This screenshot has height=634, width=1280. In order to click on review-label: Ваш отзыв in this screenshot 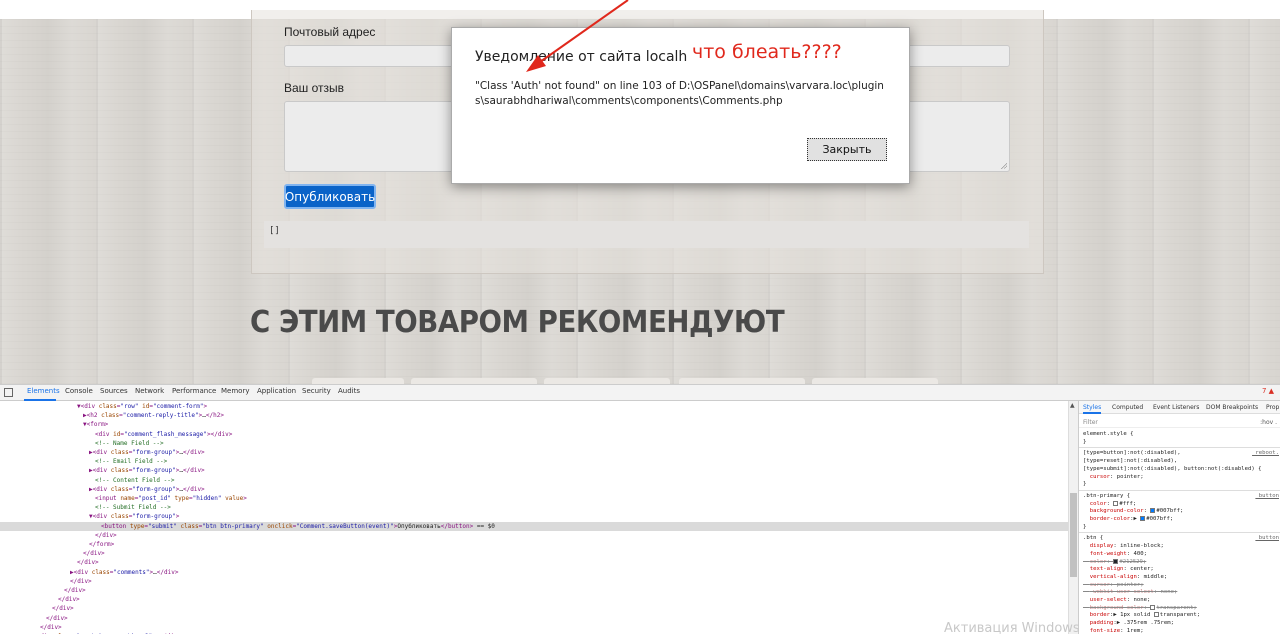, I will do `click(314, 88)`.